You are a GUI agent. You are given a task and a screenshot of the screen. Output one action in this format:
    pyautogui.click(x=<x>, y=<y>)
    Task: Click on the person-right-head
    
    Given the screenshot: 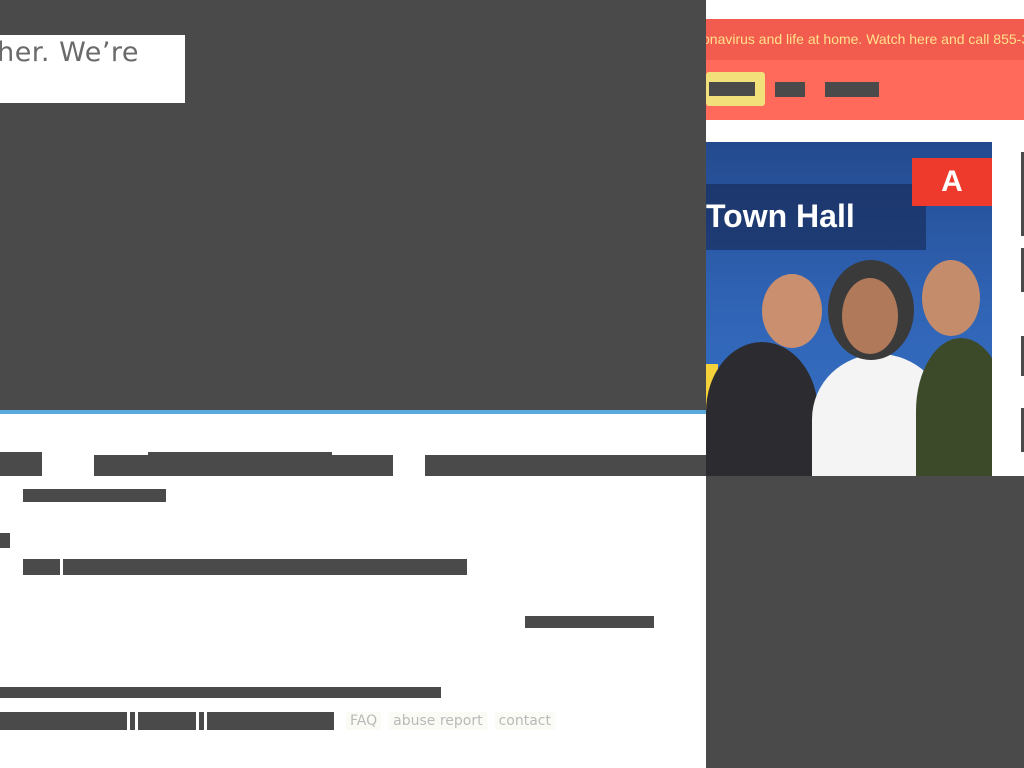 What is the action you would take?
    pyautogui.click(x=951, y=298)
    